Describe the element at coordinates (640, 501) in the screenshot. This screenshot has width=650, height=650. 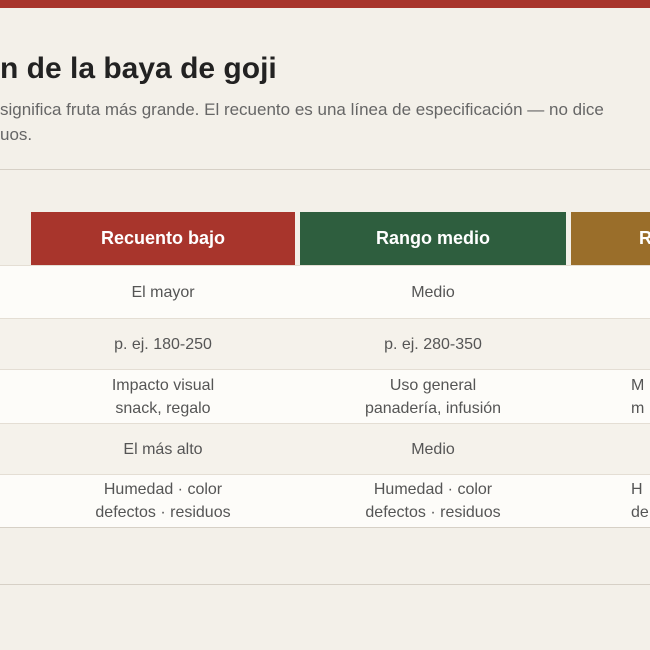
I see `table-cell: H de` at that location.